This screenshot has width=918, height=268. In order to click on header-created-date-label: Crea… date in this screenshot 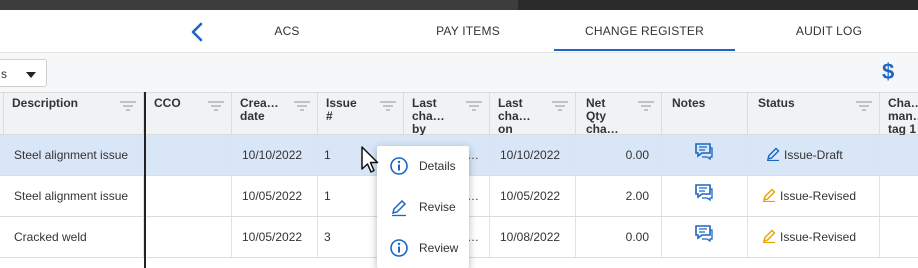, I will do `click(259, 109)`.